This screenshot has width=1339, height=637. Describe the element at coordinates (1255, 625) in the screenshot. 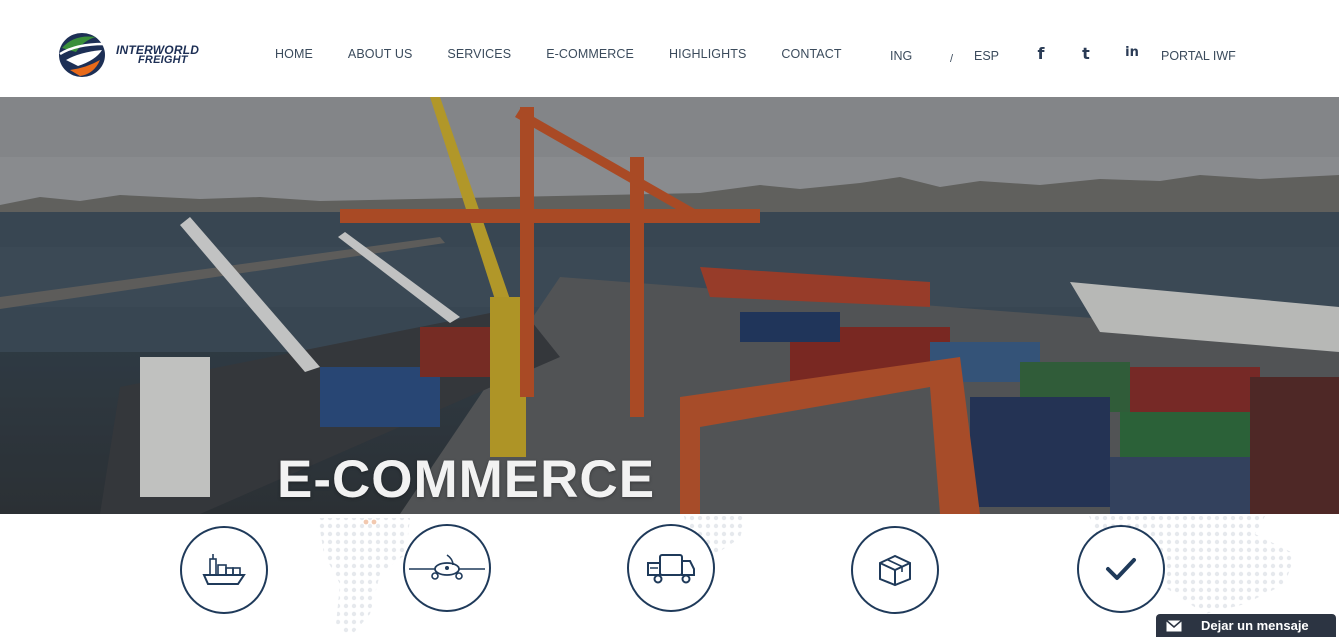

I see `chat-label: Dejar un mensaje` at that location.